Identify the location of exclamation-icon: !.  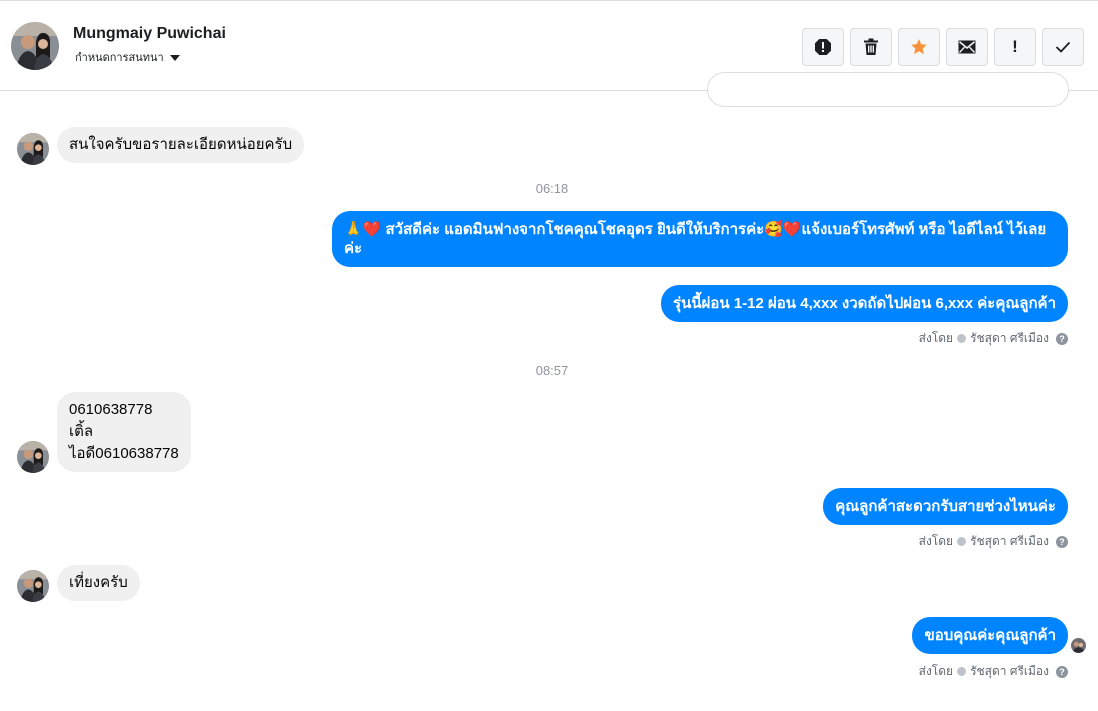
(1015, 46).